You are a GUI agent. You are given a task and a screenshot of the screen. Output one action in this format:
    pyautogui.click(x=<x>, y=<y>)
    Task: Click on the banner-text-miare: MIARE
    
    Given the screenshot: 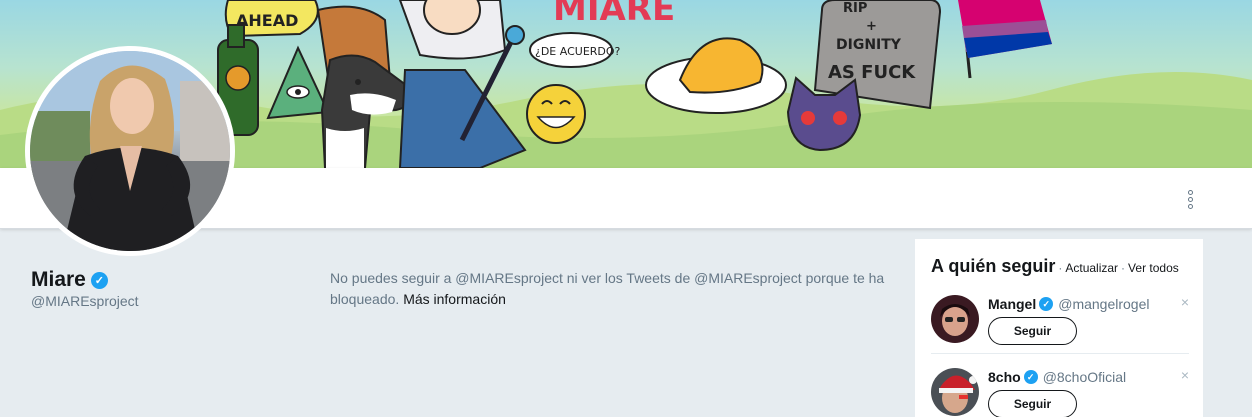 What is the action you would take?
    pyautogui.click(x=614, y=14)
    